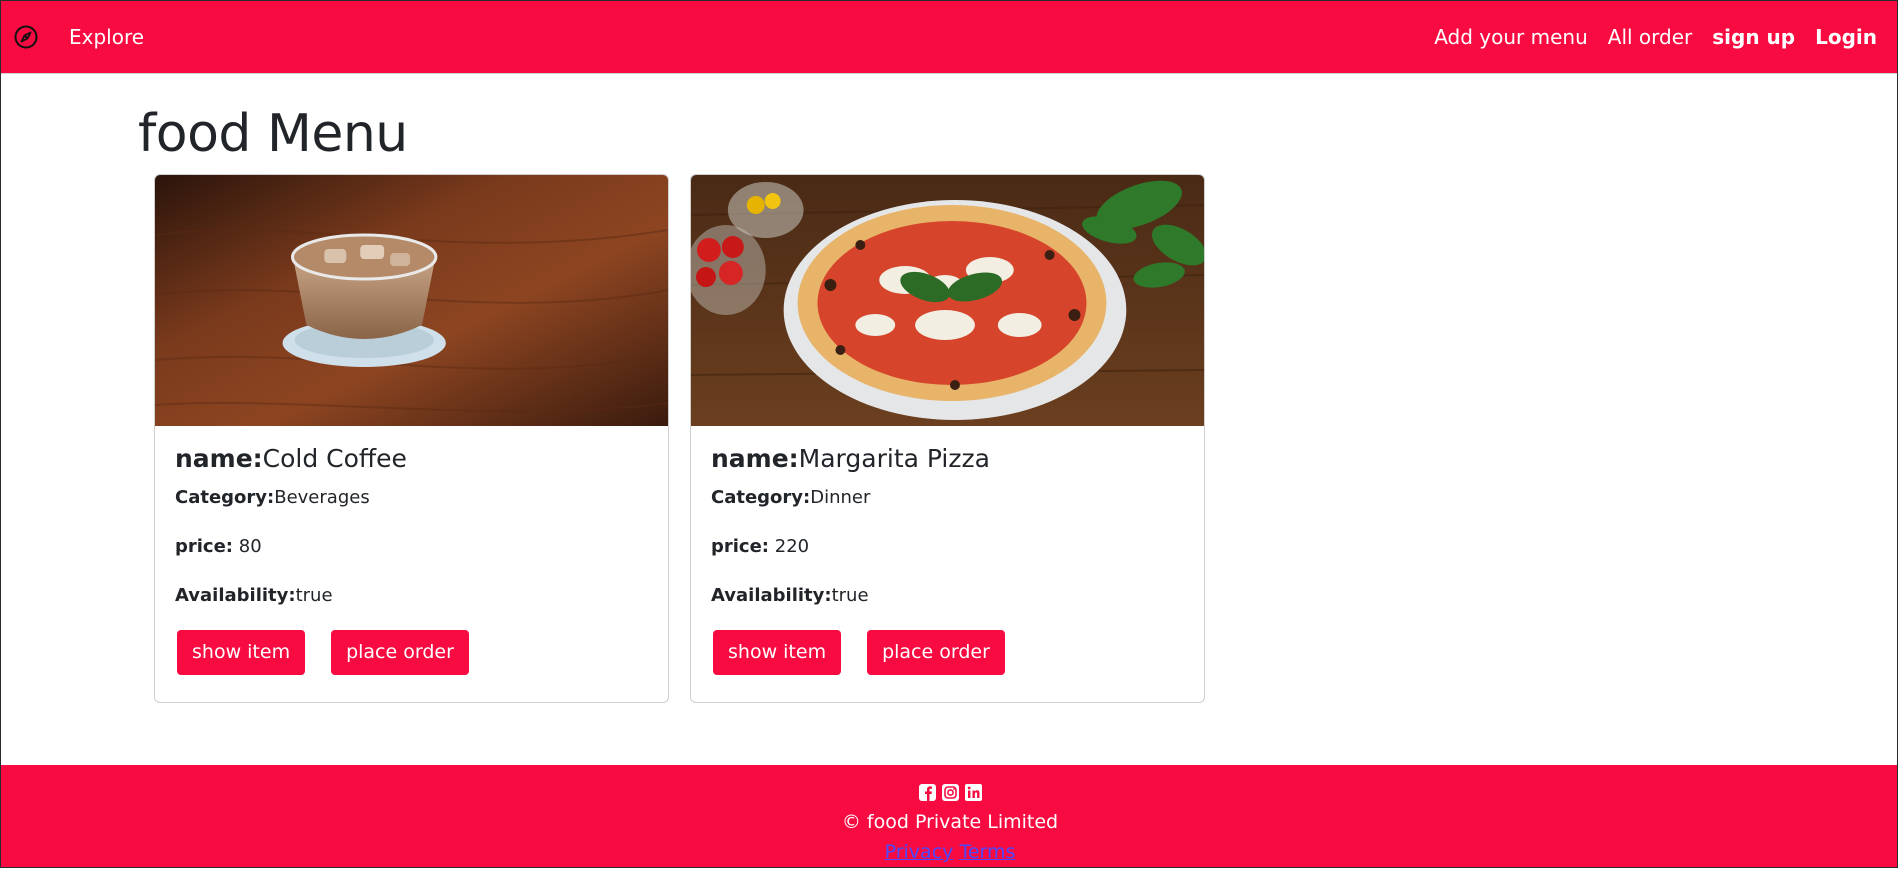 The height and width of the screenshot is (870, 1900). I want to click on sign-up-link: sign up, so click(1753, 37).